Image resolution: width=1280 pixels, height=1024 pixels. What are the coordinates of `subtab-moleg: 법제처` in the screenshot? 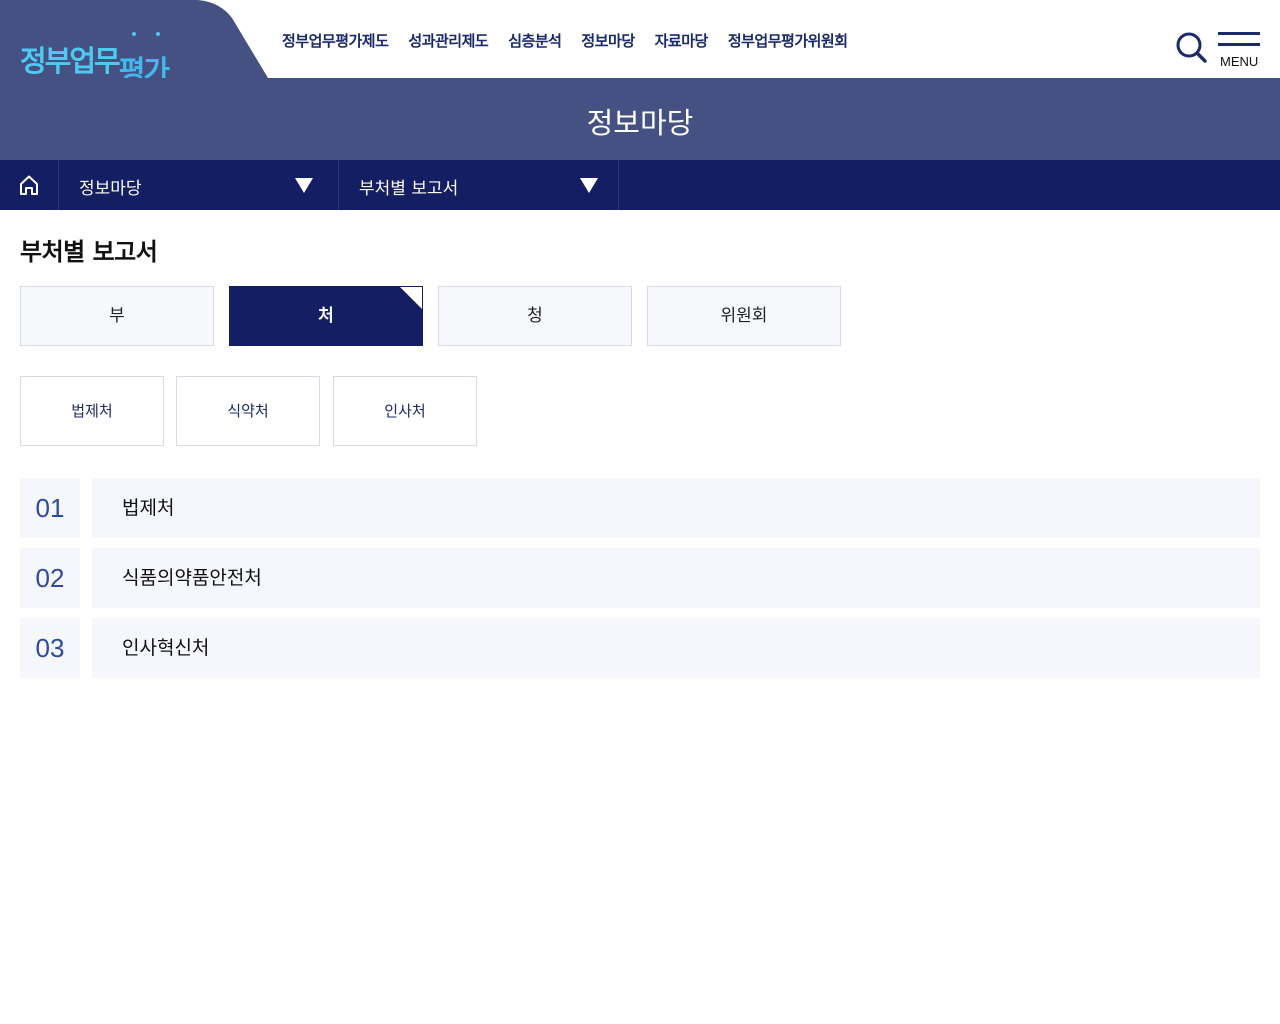 It's located at (92, 411).